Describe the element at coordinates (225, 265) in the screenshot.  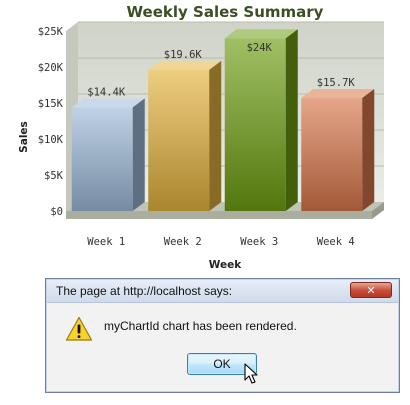
I see `x-axis-title: Week` at that location.